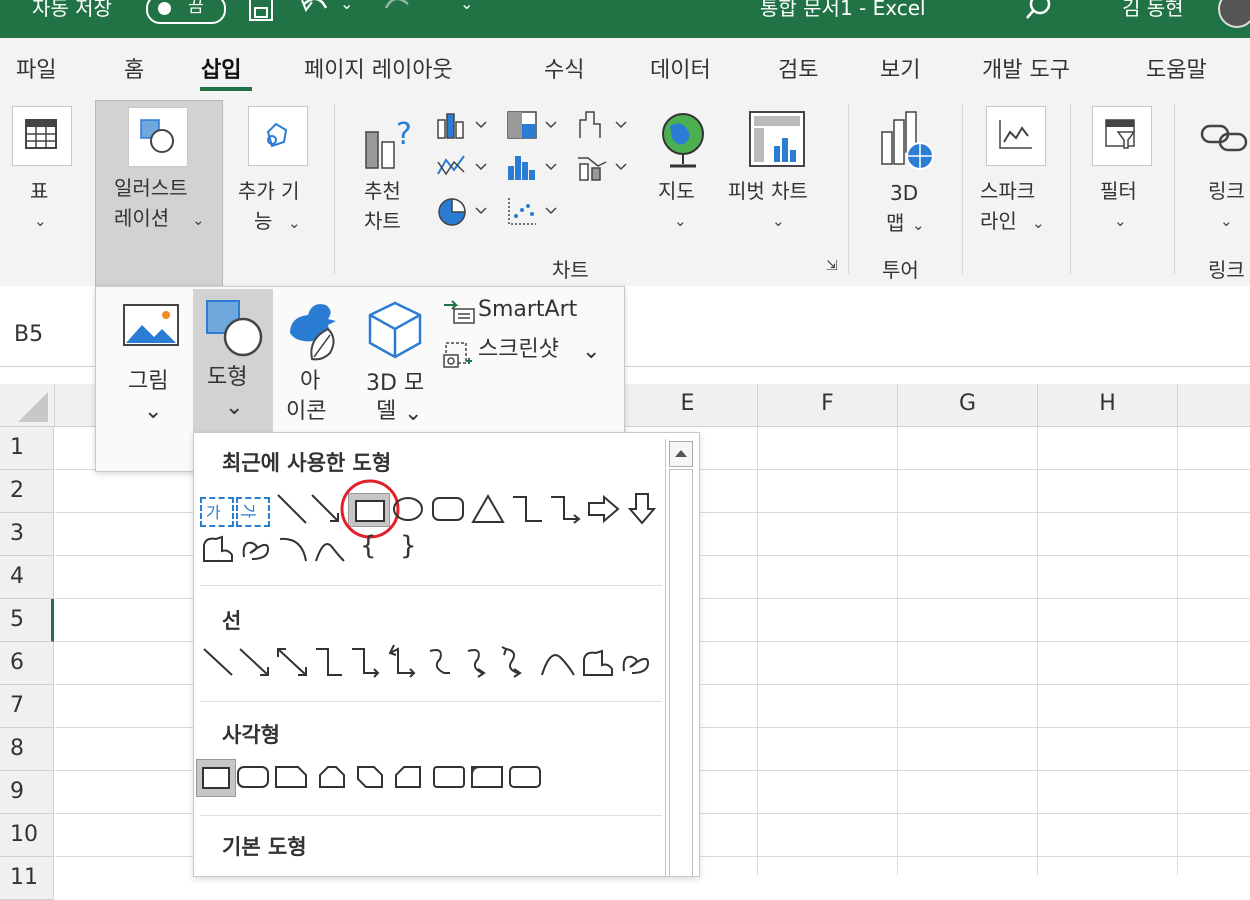  What do you see at coordinates (27, 534) in the screenshot?
I see `row-header-3: 3` at bounding box center [27, 534].